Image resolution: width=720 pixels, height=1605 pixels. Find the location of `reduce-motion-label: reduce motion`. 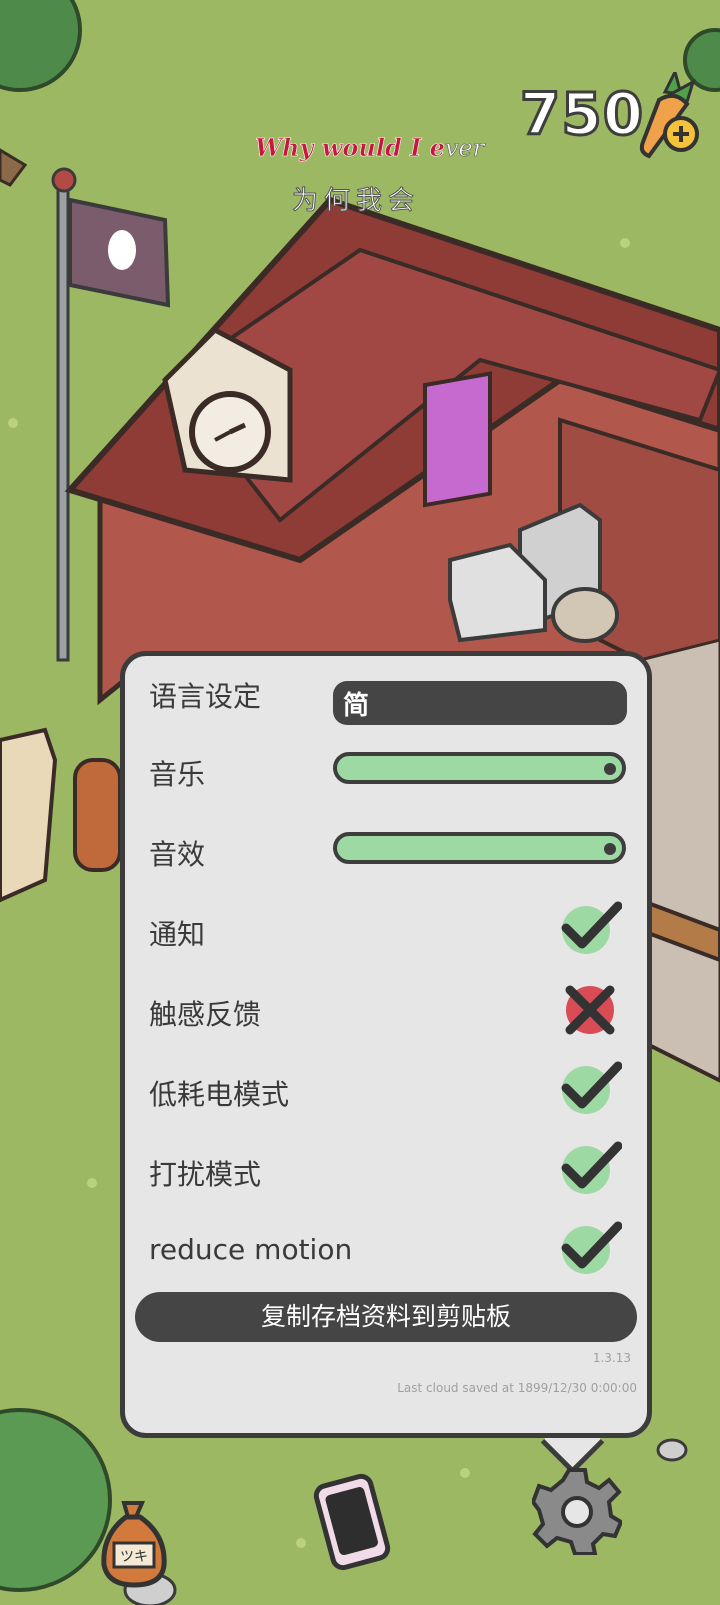

reduce-motion-label: reduce motion is located at coordinates (251, 1249).